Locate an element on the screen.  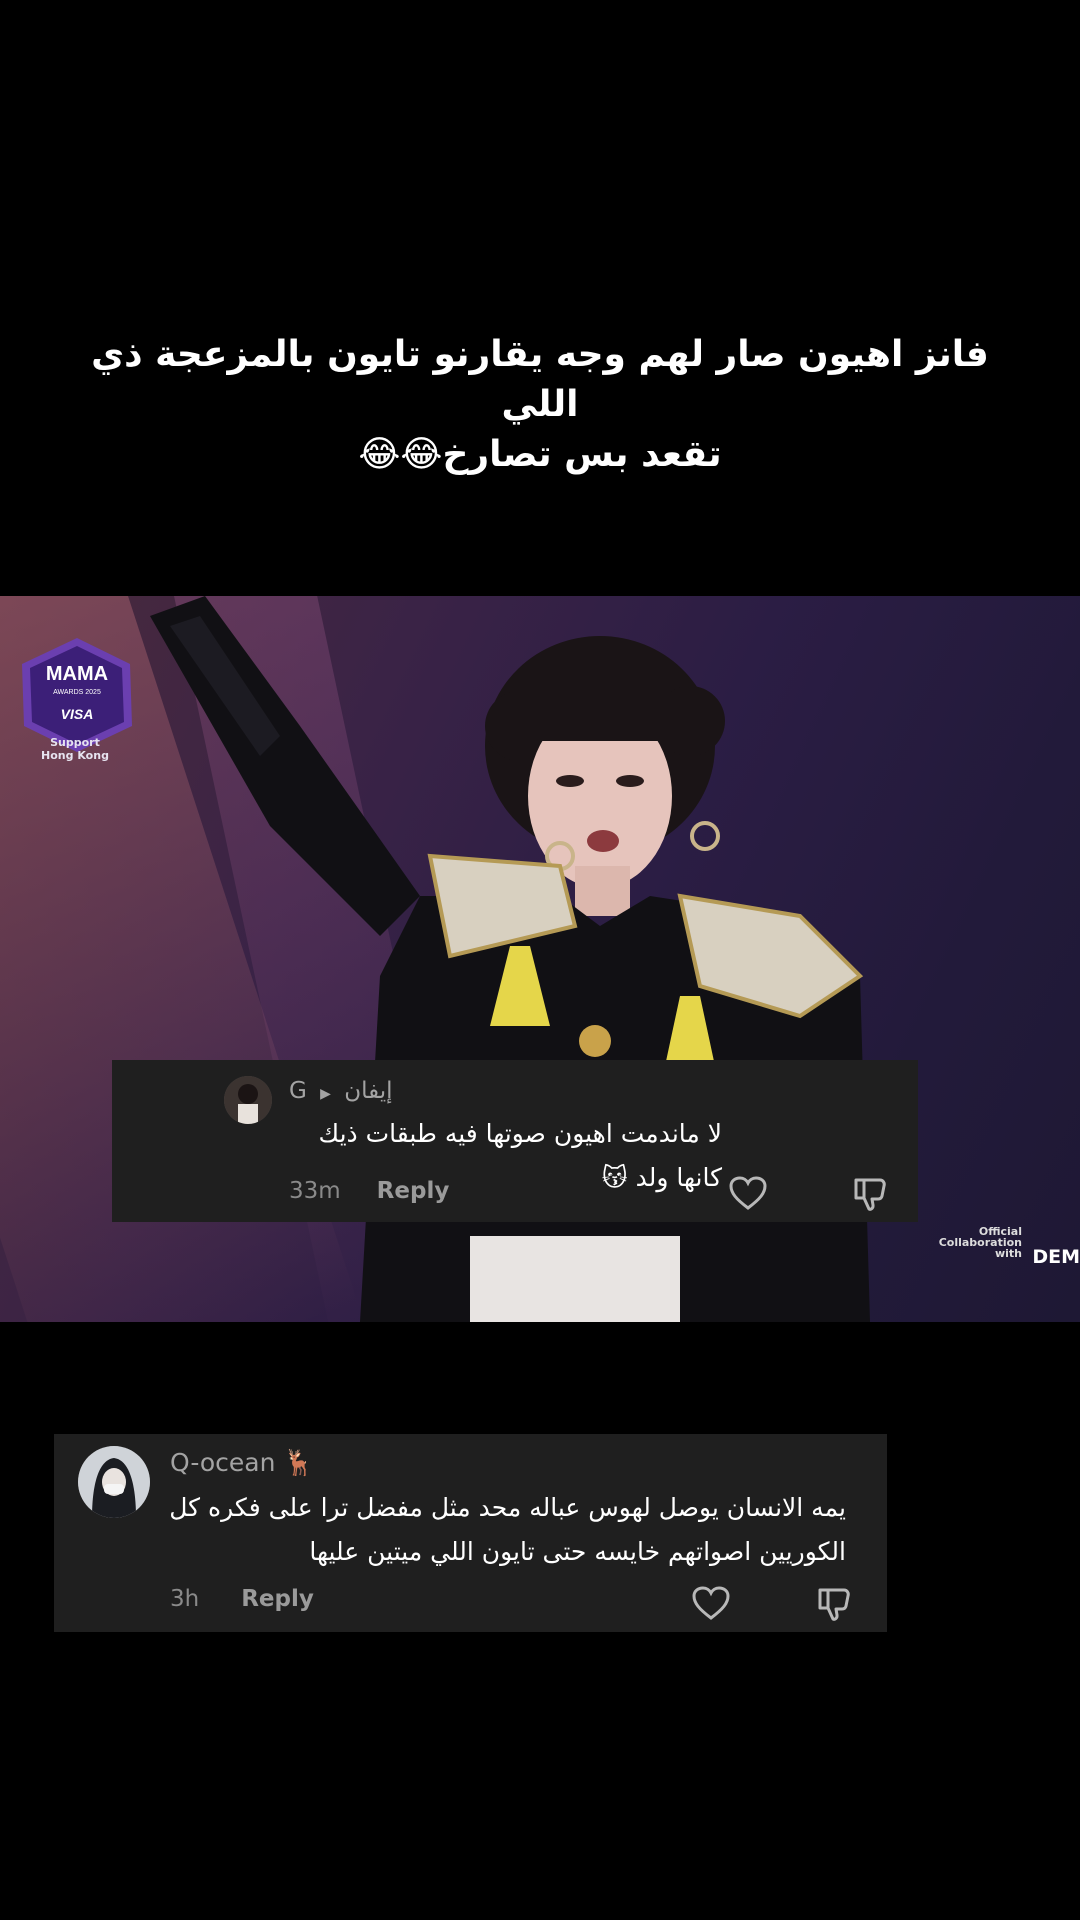
comment-meta: 3h Reply is located at coordinates (242, 1599).